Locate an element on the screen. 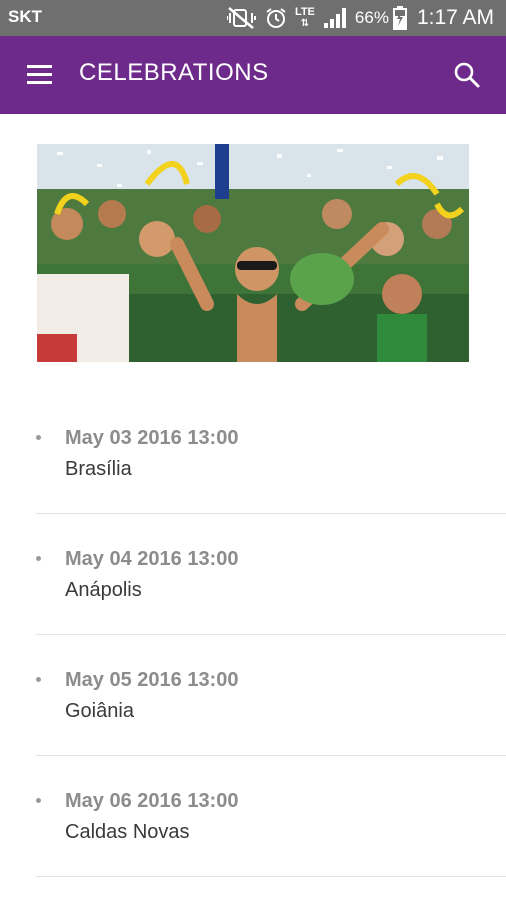  battery-charging-icon is located at coordinates (399, 18).